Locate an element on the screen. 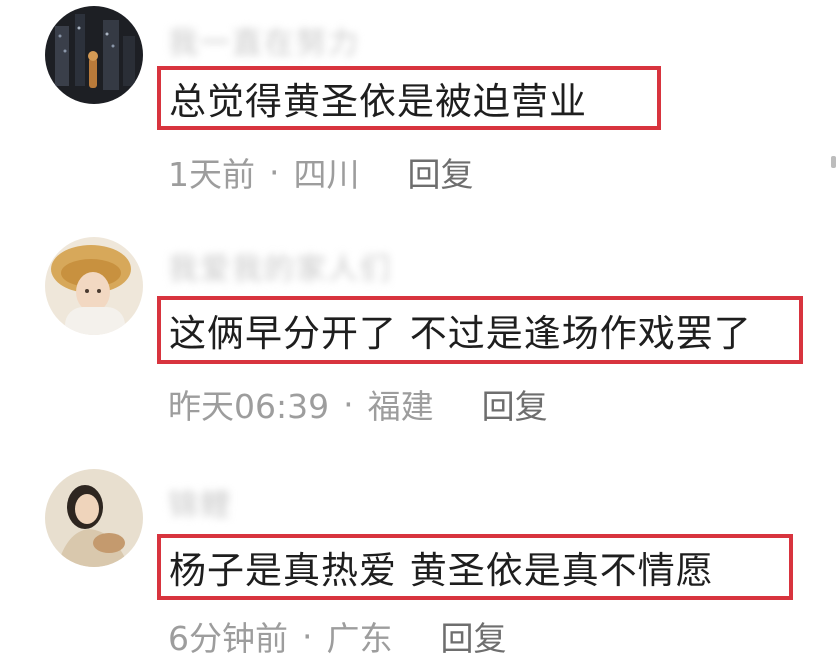 Image resolution: width=836 pixels, height=660 pixels. avatar-dark-city-icon is located at coordinates (94, 55).